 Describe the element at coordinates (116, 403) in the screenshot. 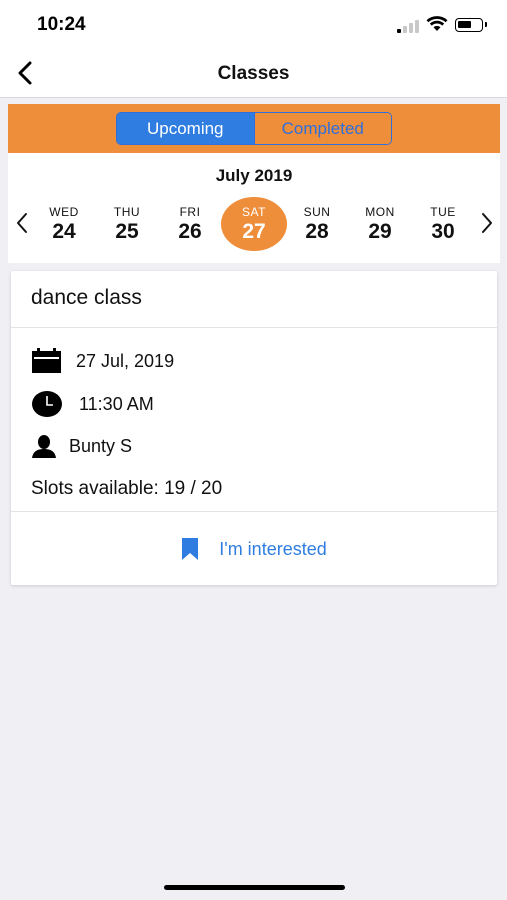

I see `class-time: 11:30 AM` at that location.